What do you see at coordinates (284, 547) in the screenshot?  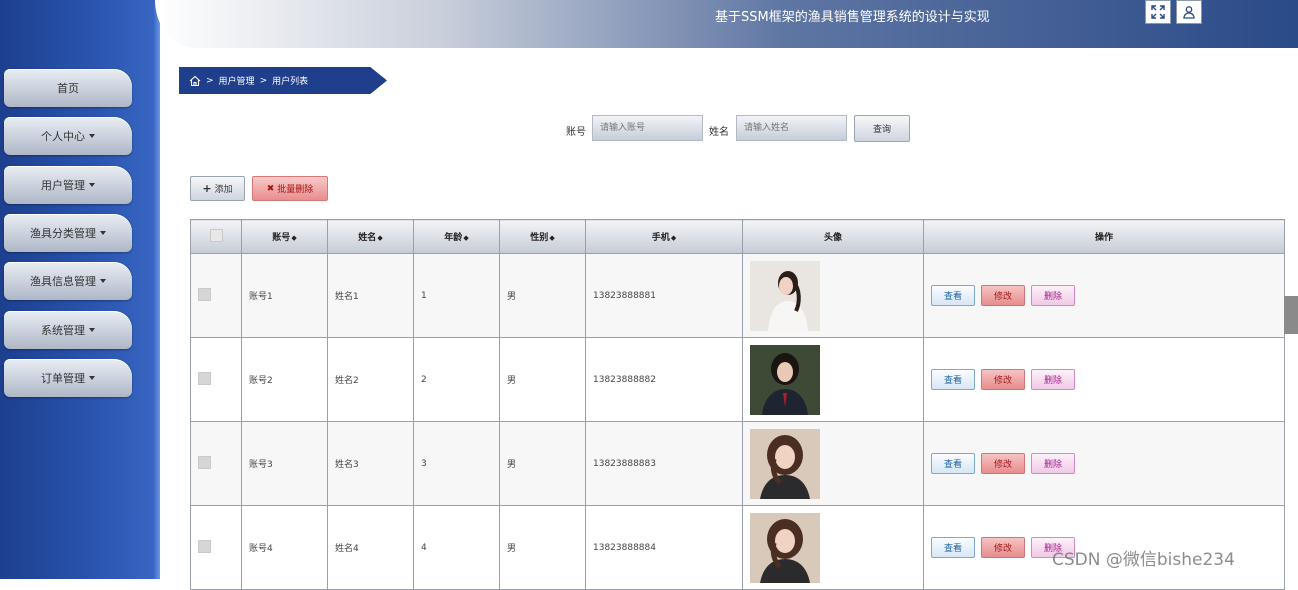 I see `cell-account: 账号4` at bounding box center [284, 547].